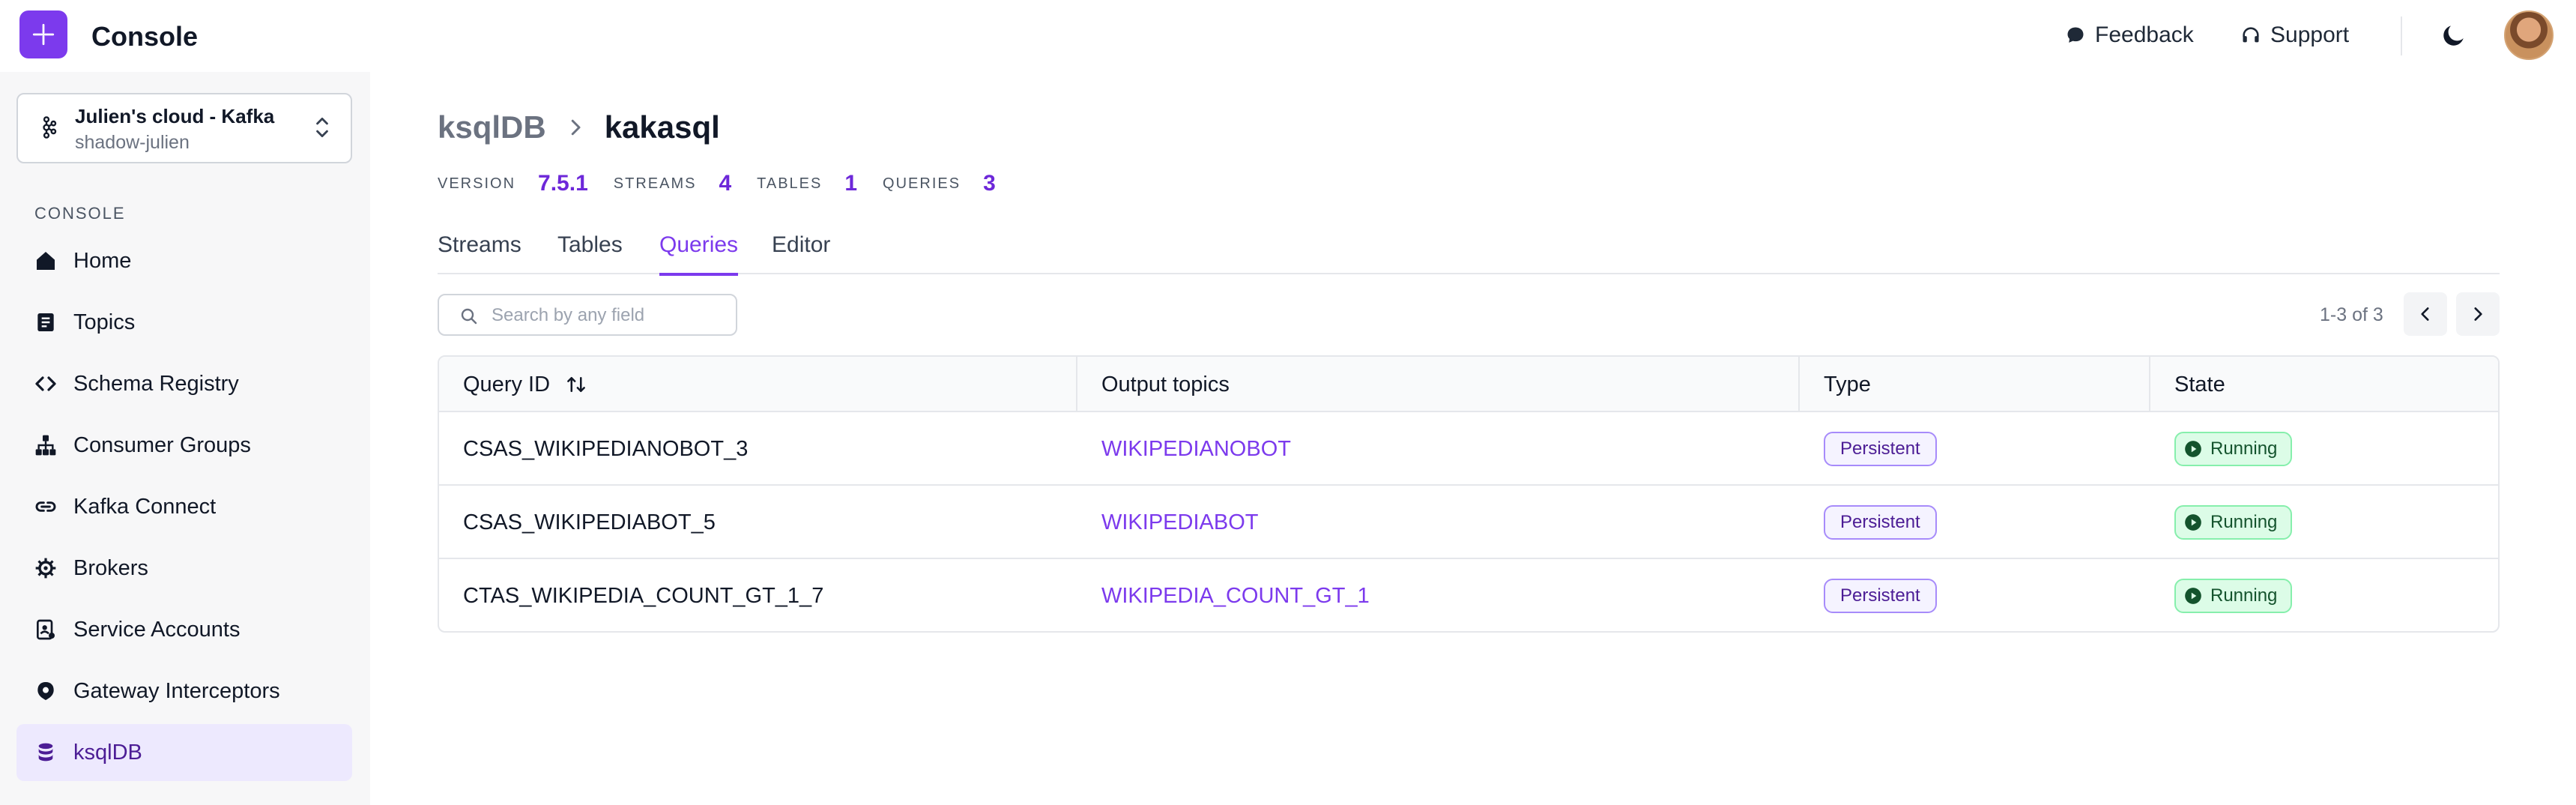 The height and width of the screenshot is (805, 2576). Describe the element at coordinates (699, 254) in the screenshot. I see `tab-queries: Queries` at that location.